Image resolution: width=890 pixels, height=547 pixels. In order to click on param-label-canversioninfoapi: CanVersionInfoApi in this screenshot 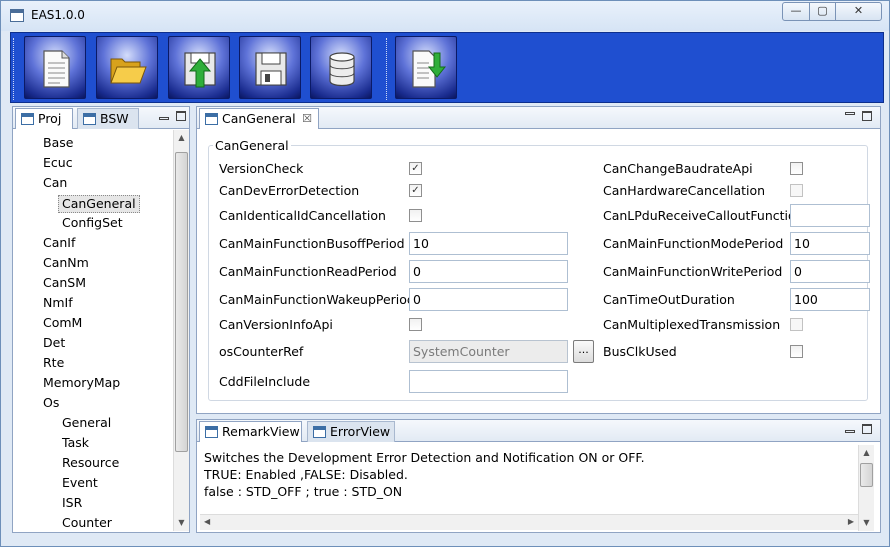, I will do `click(276, 324)`.